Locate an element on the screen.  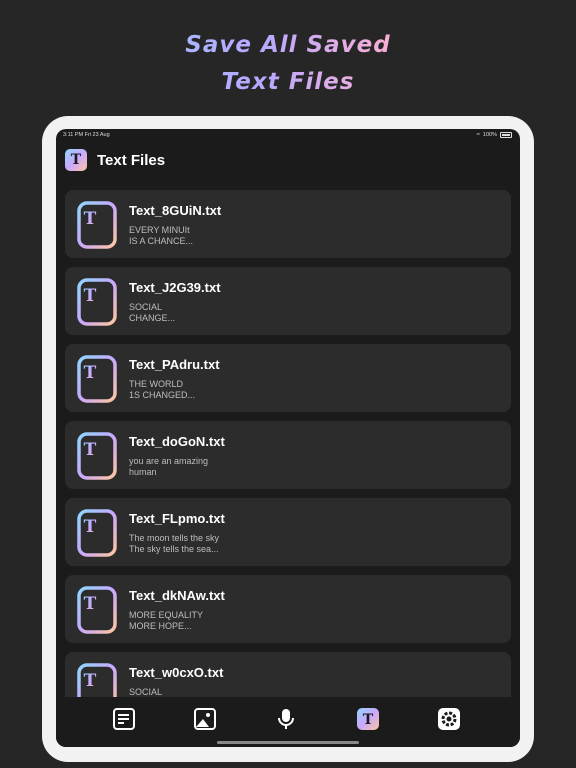
file-card: T Text_doGoN.txtyou are an amazing human is located at coordinates (288, 455).